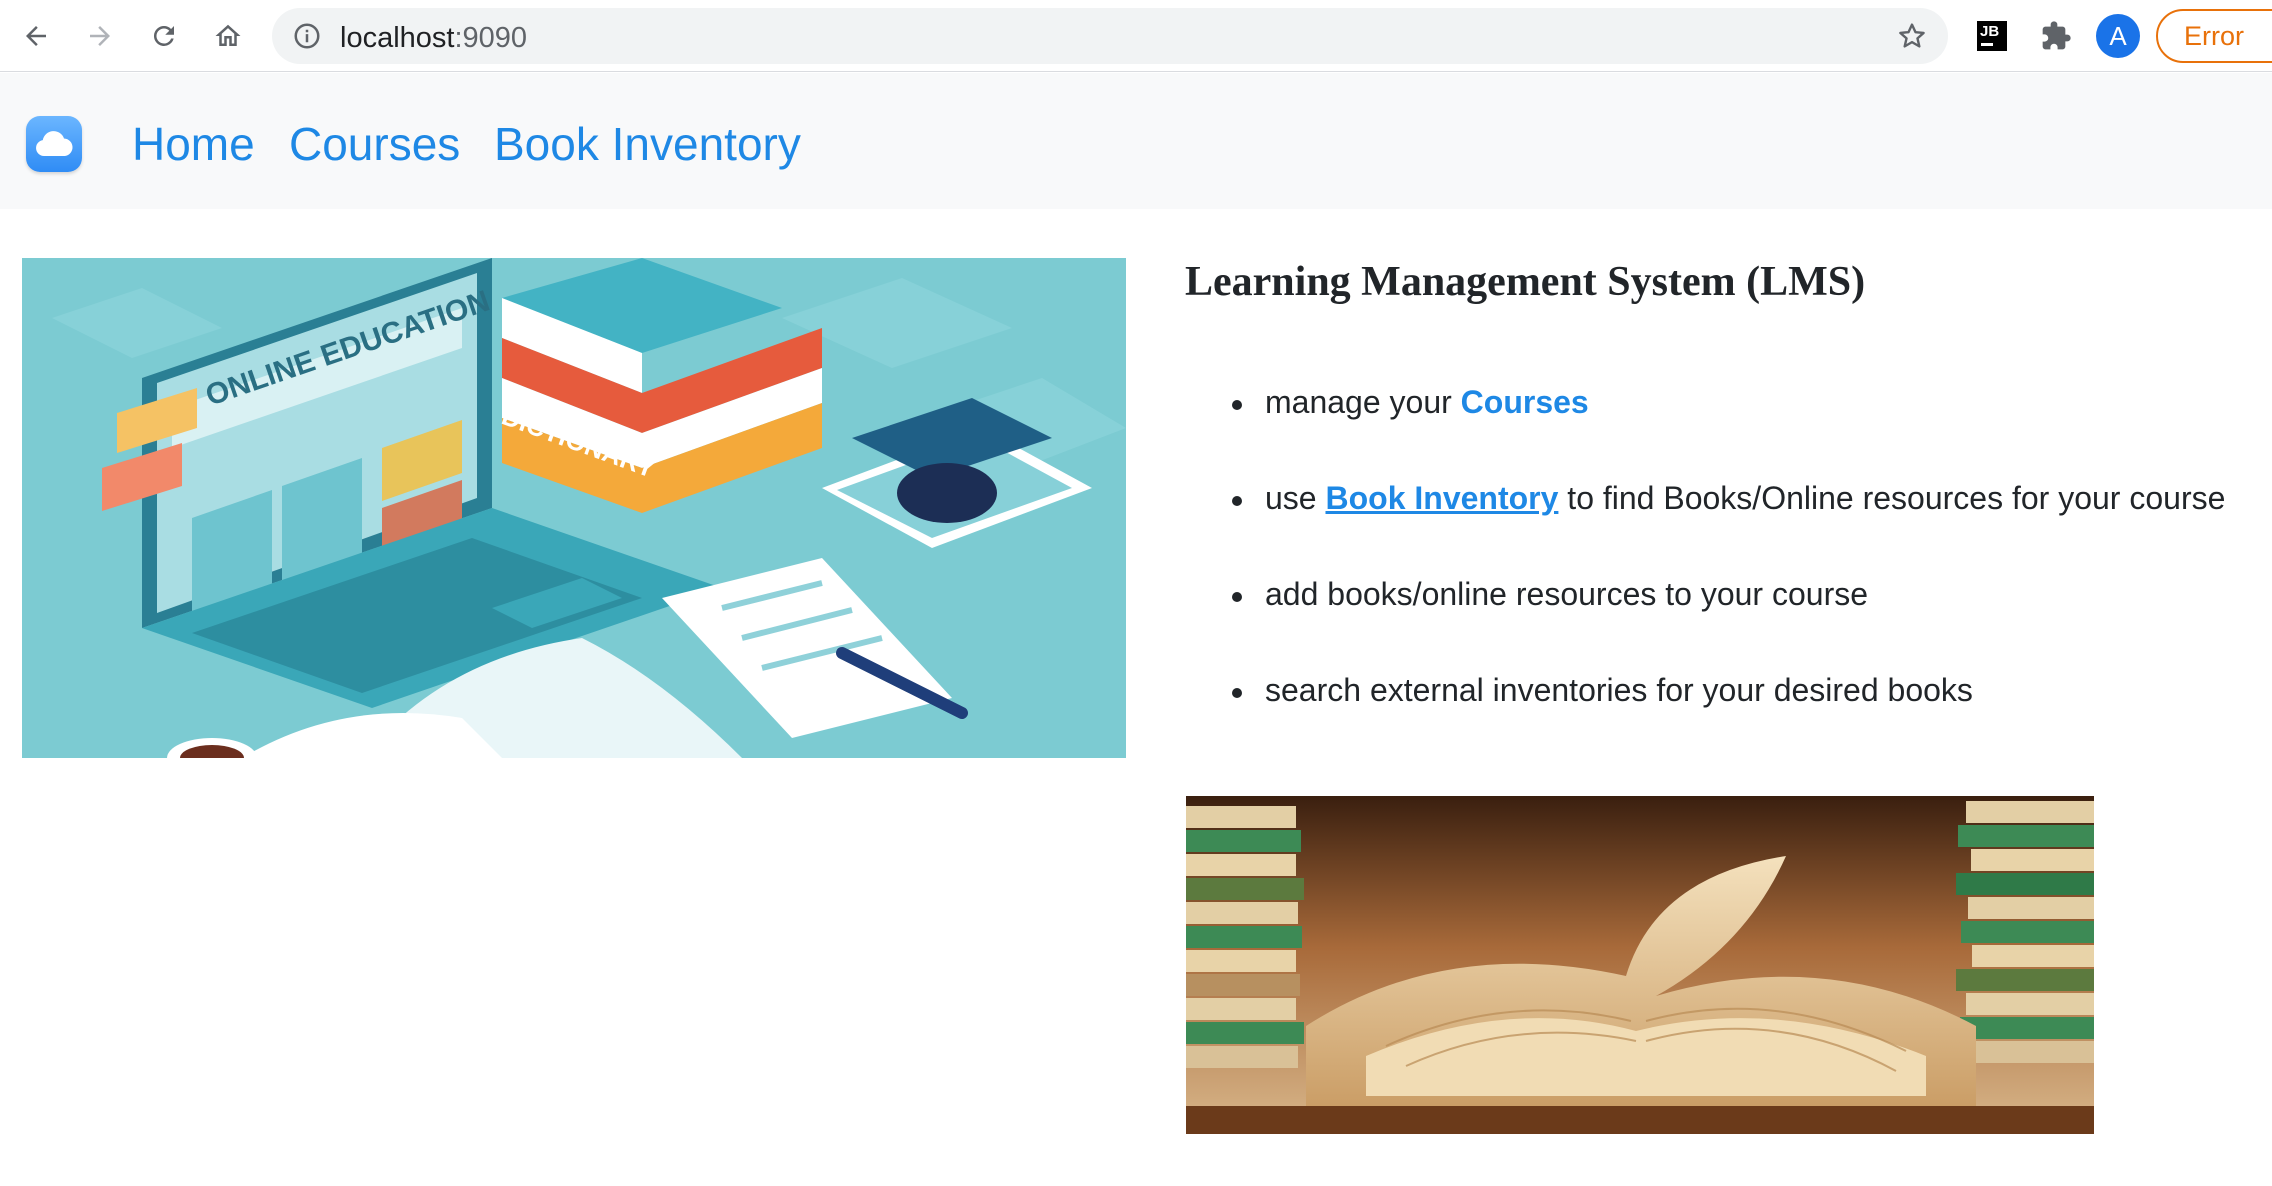 The height and width of the screenshot is (1186, 2272). I want to click on profile-button: A, so click(2118, 36).